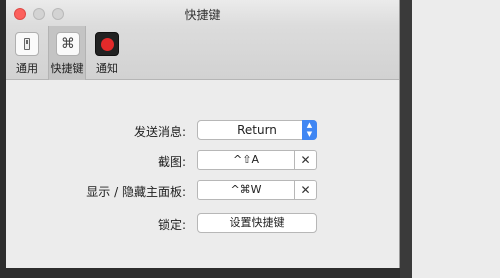  I want to click on toggle-panel-label: 显示 / 隐藏主面板:, so click(136, 192).